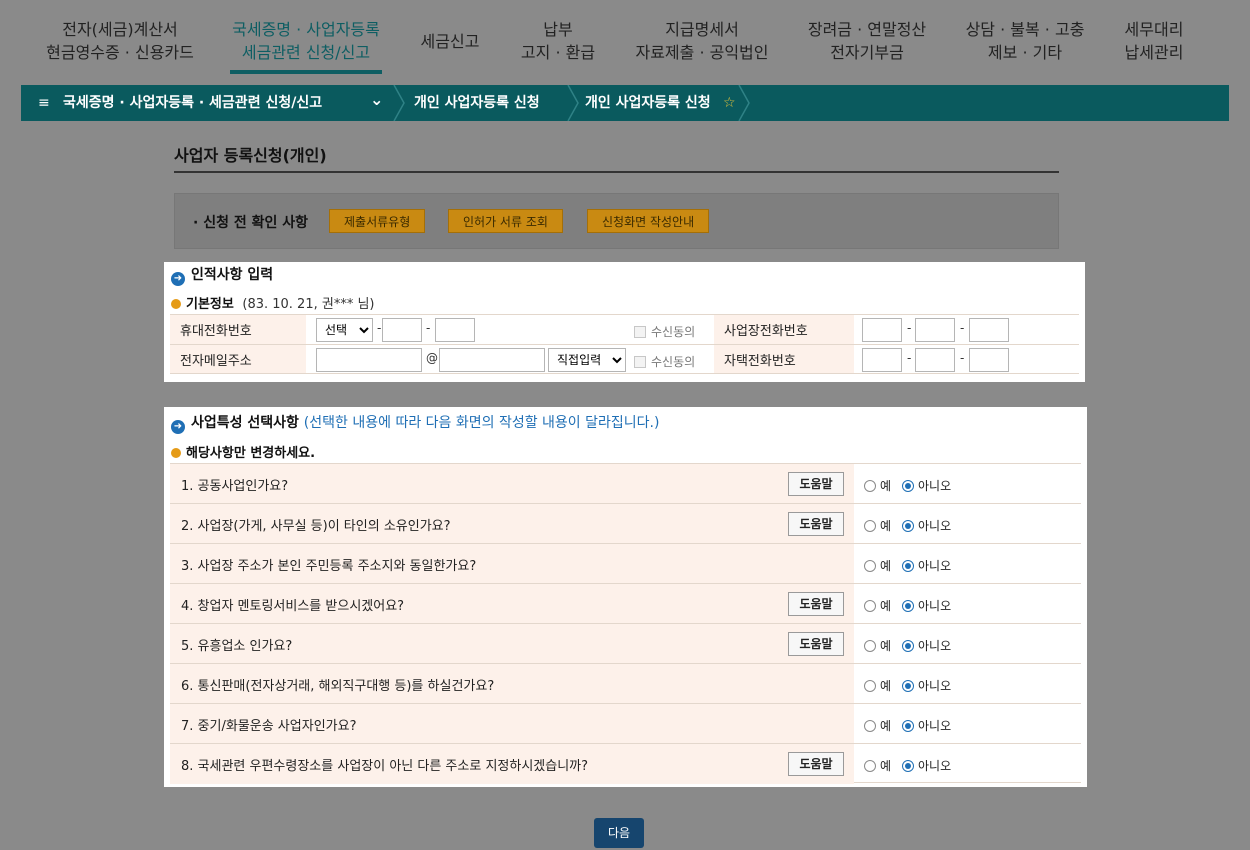 The image size is (1250, 850). Describe the element at coordinates (402, 330) in the screenshot. I see `mobile-middle-input` at that location.